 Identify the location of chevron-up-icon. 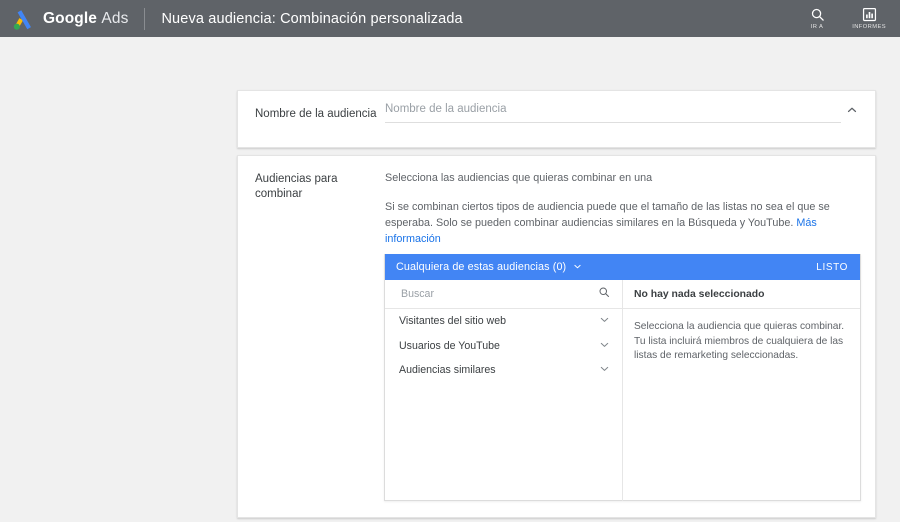
(852, 112).